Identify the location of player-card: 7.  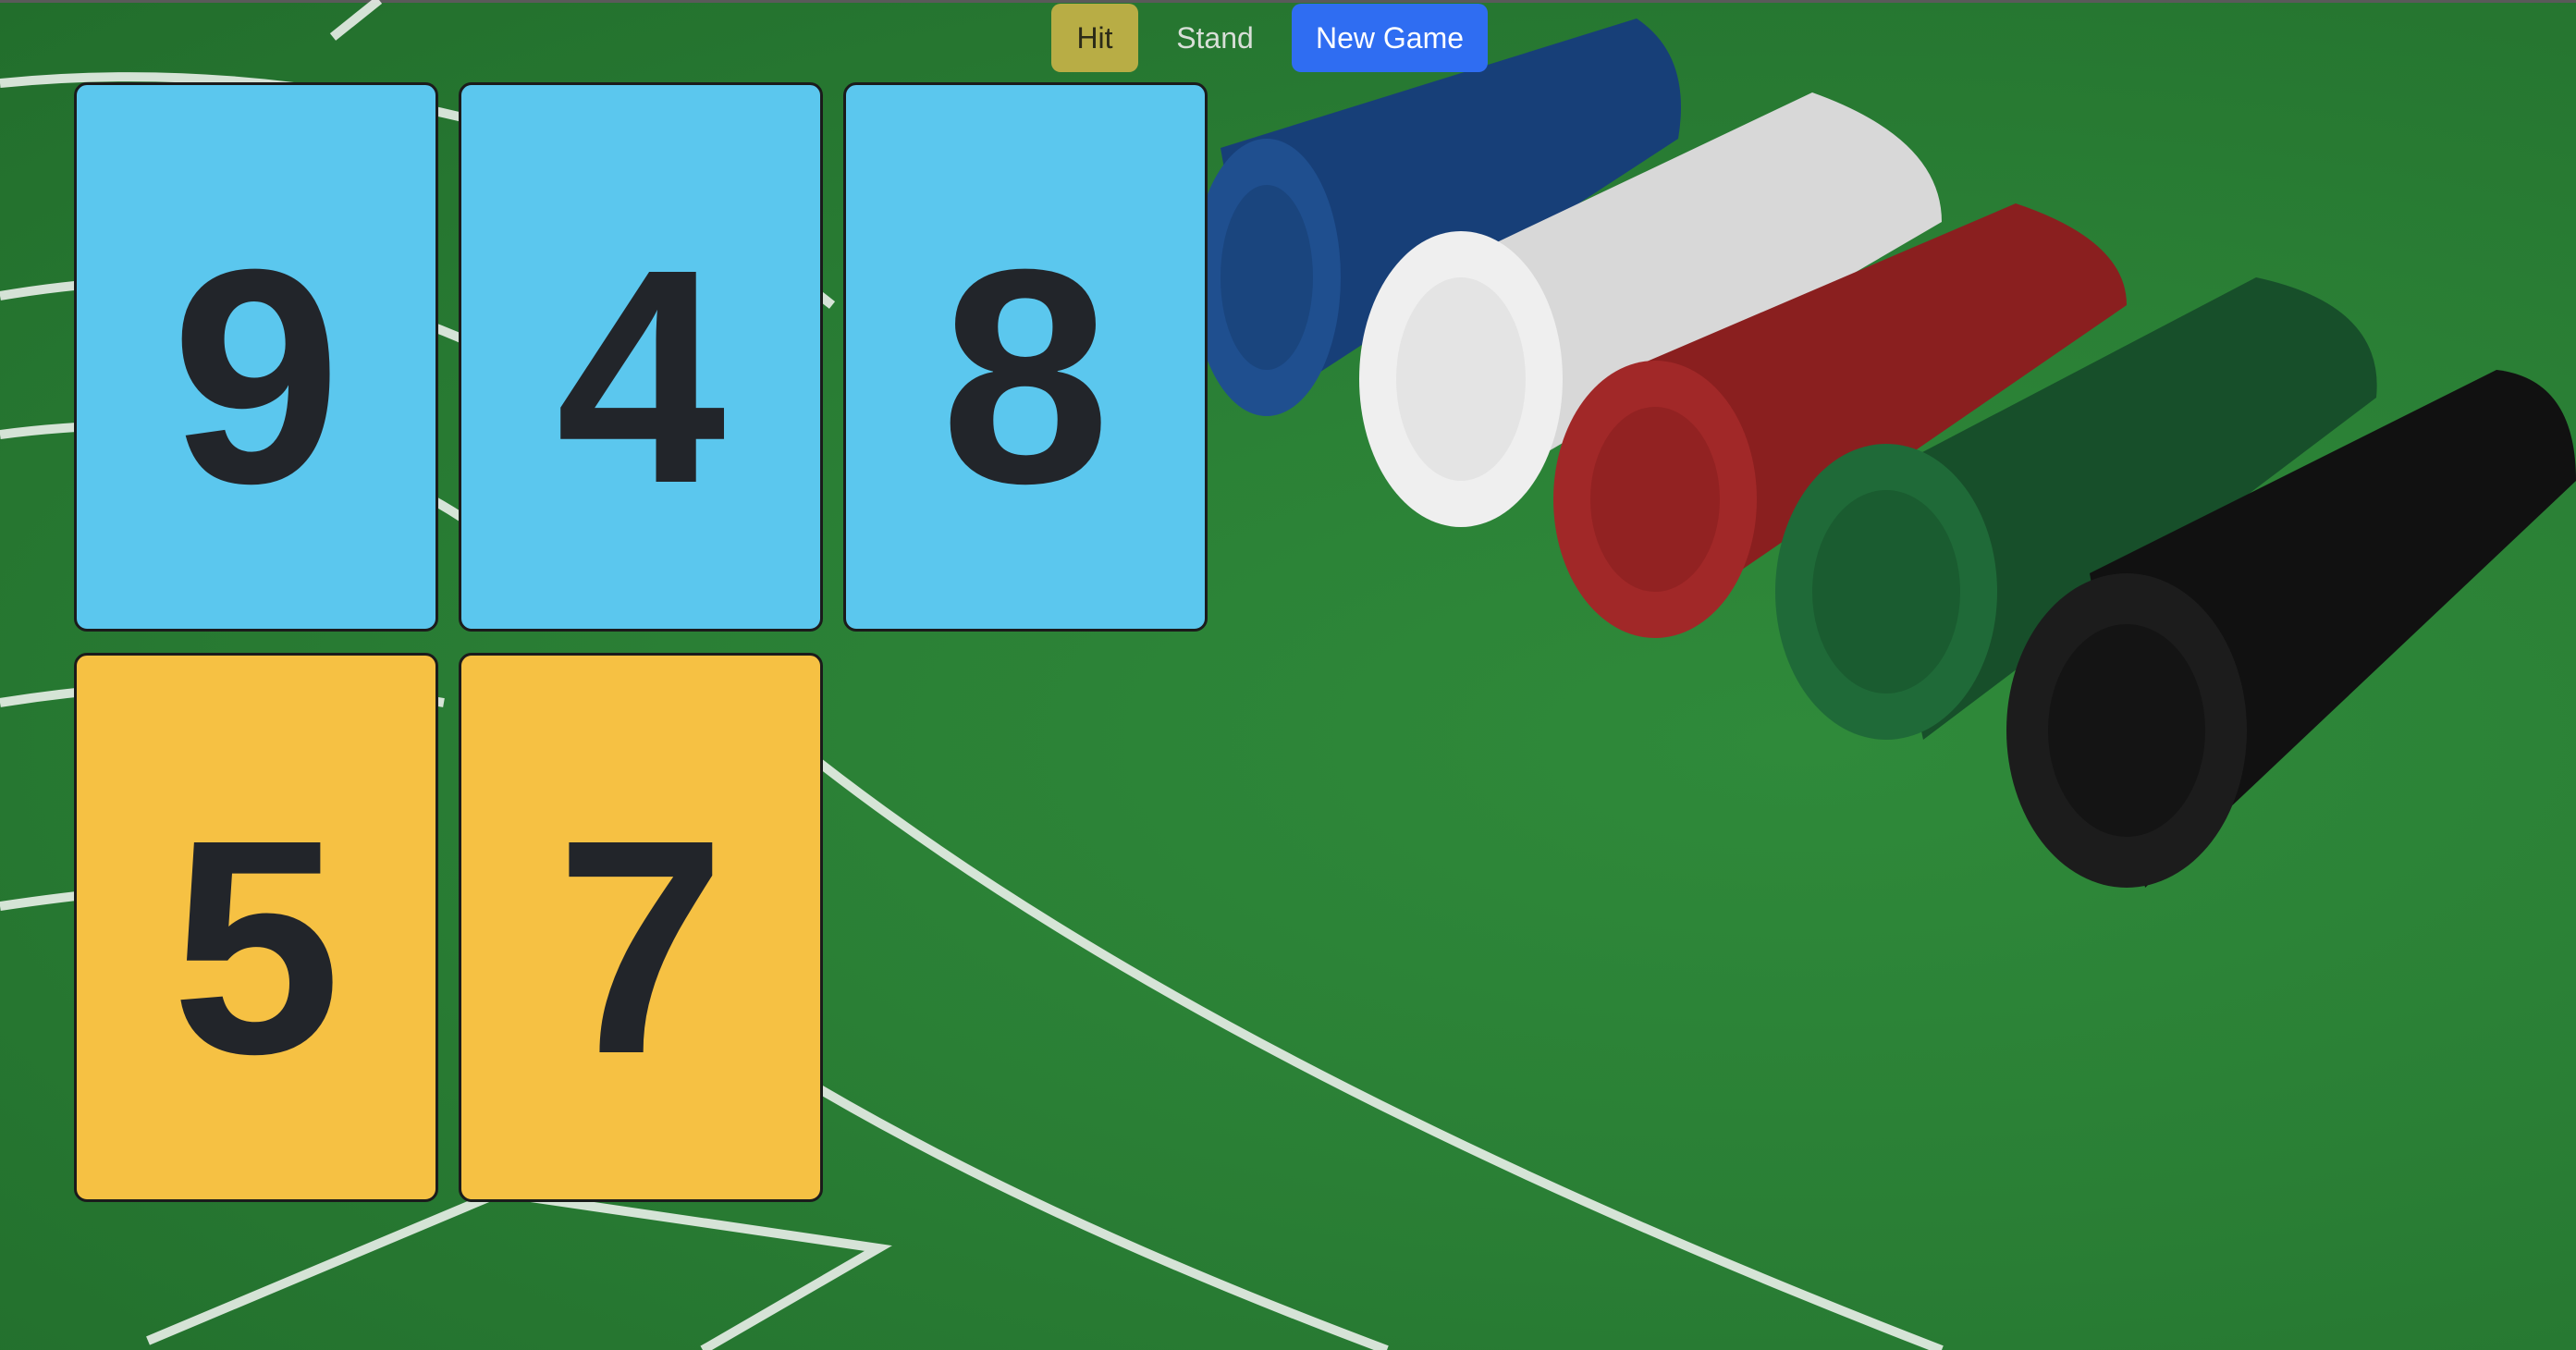
(641, 928).